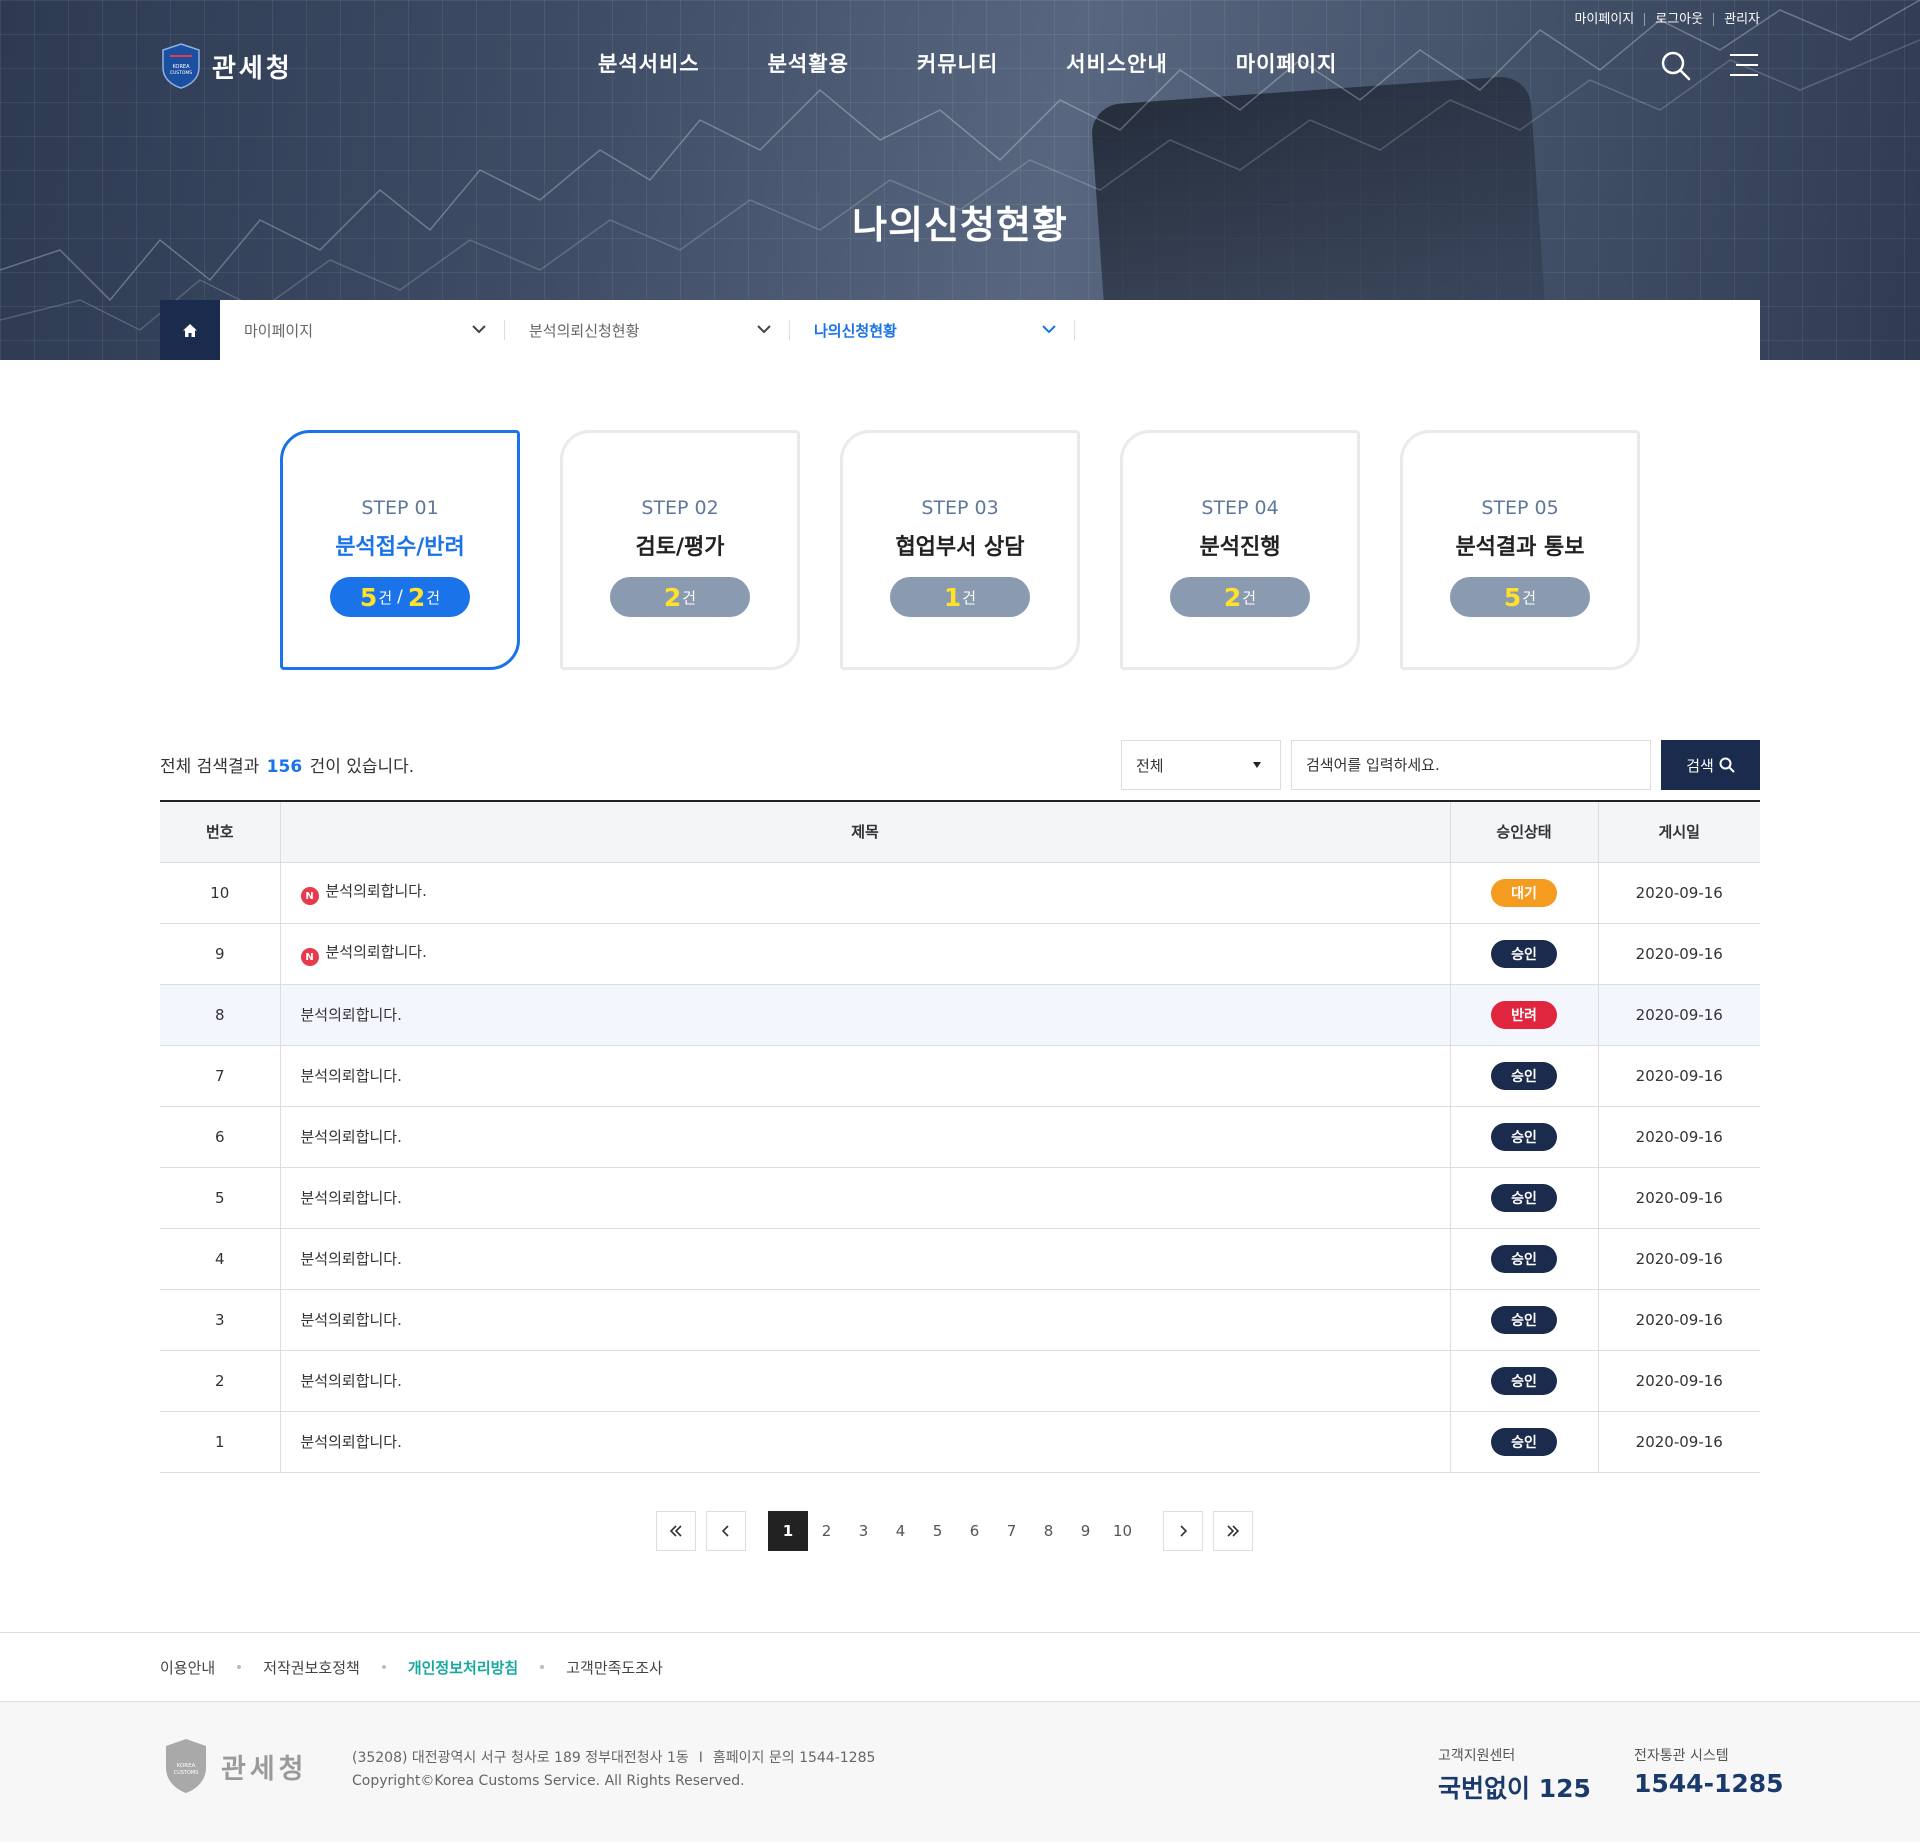 The width and height of the screenshot is (1920, 1842). I want to click on nav-service-info: 서비스안내, so click(1117, 63).